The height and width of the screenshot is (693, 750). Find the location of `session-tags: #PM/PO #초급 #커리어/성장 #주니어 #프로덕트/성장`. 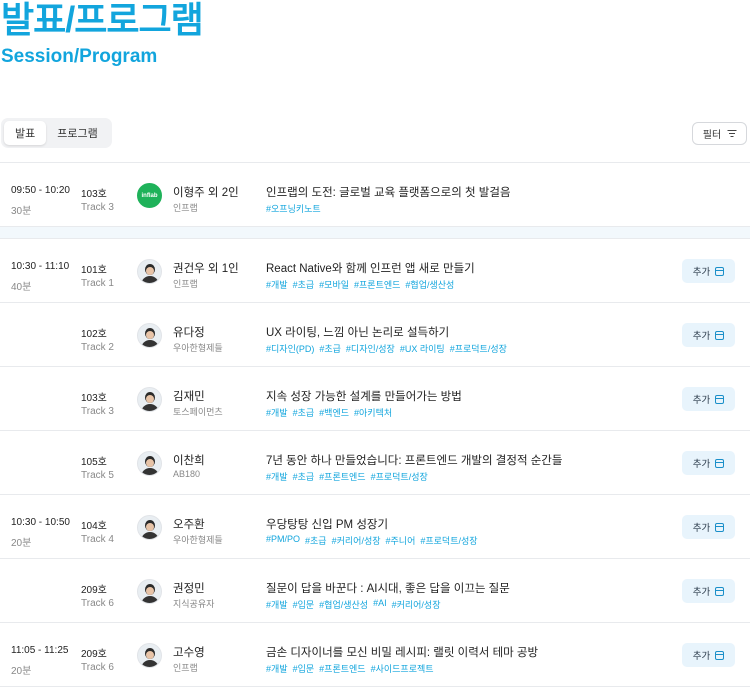

session-tags: #PM/PO #초급 #커리어/성장 #주니어 #프로덕트/성장 is located at coordinates (372, 540).